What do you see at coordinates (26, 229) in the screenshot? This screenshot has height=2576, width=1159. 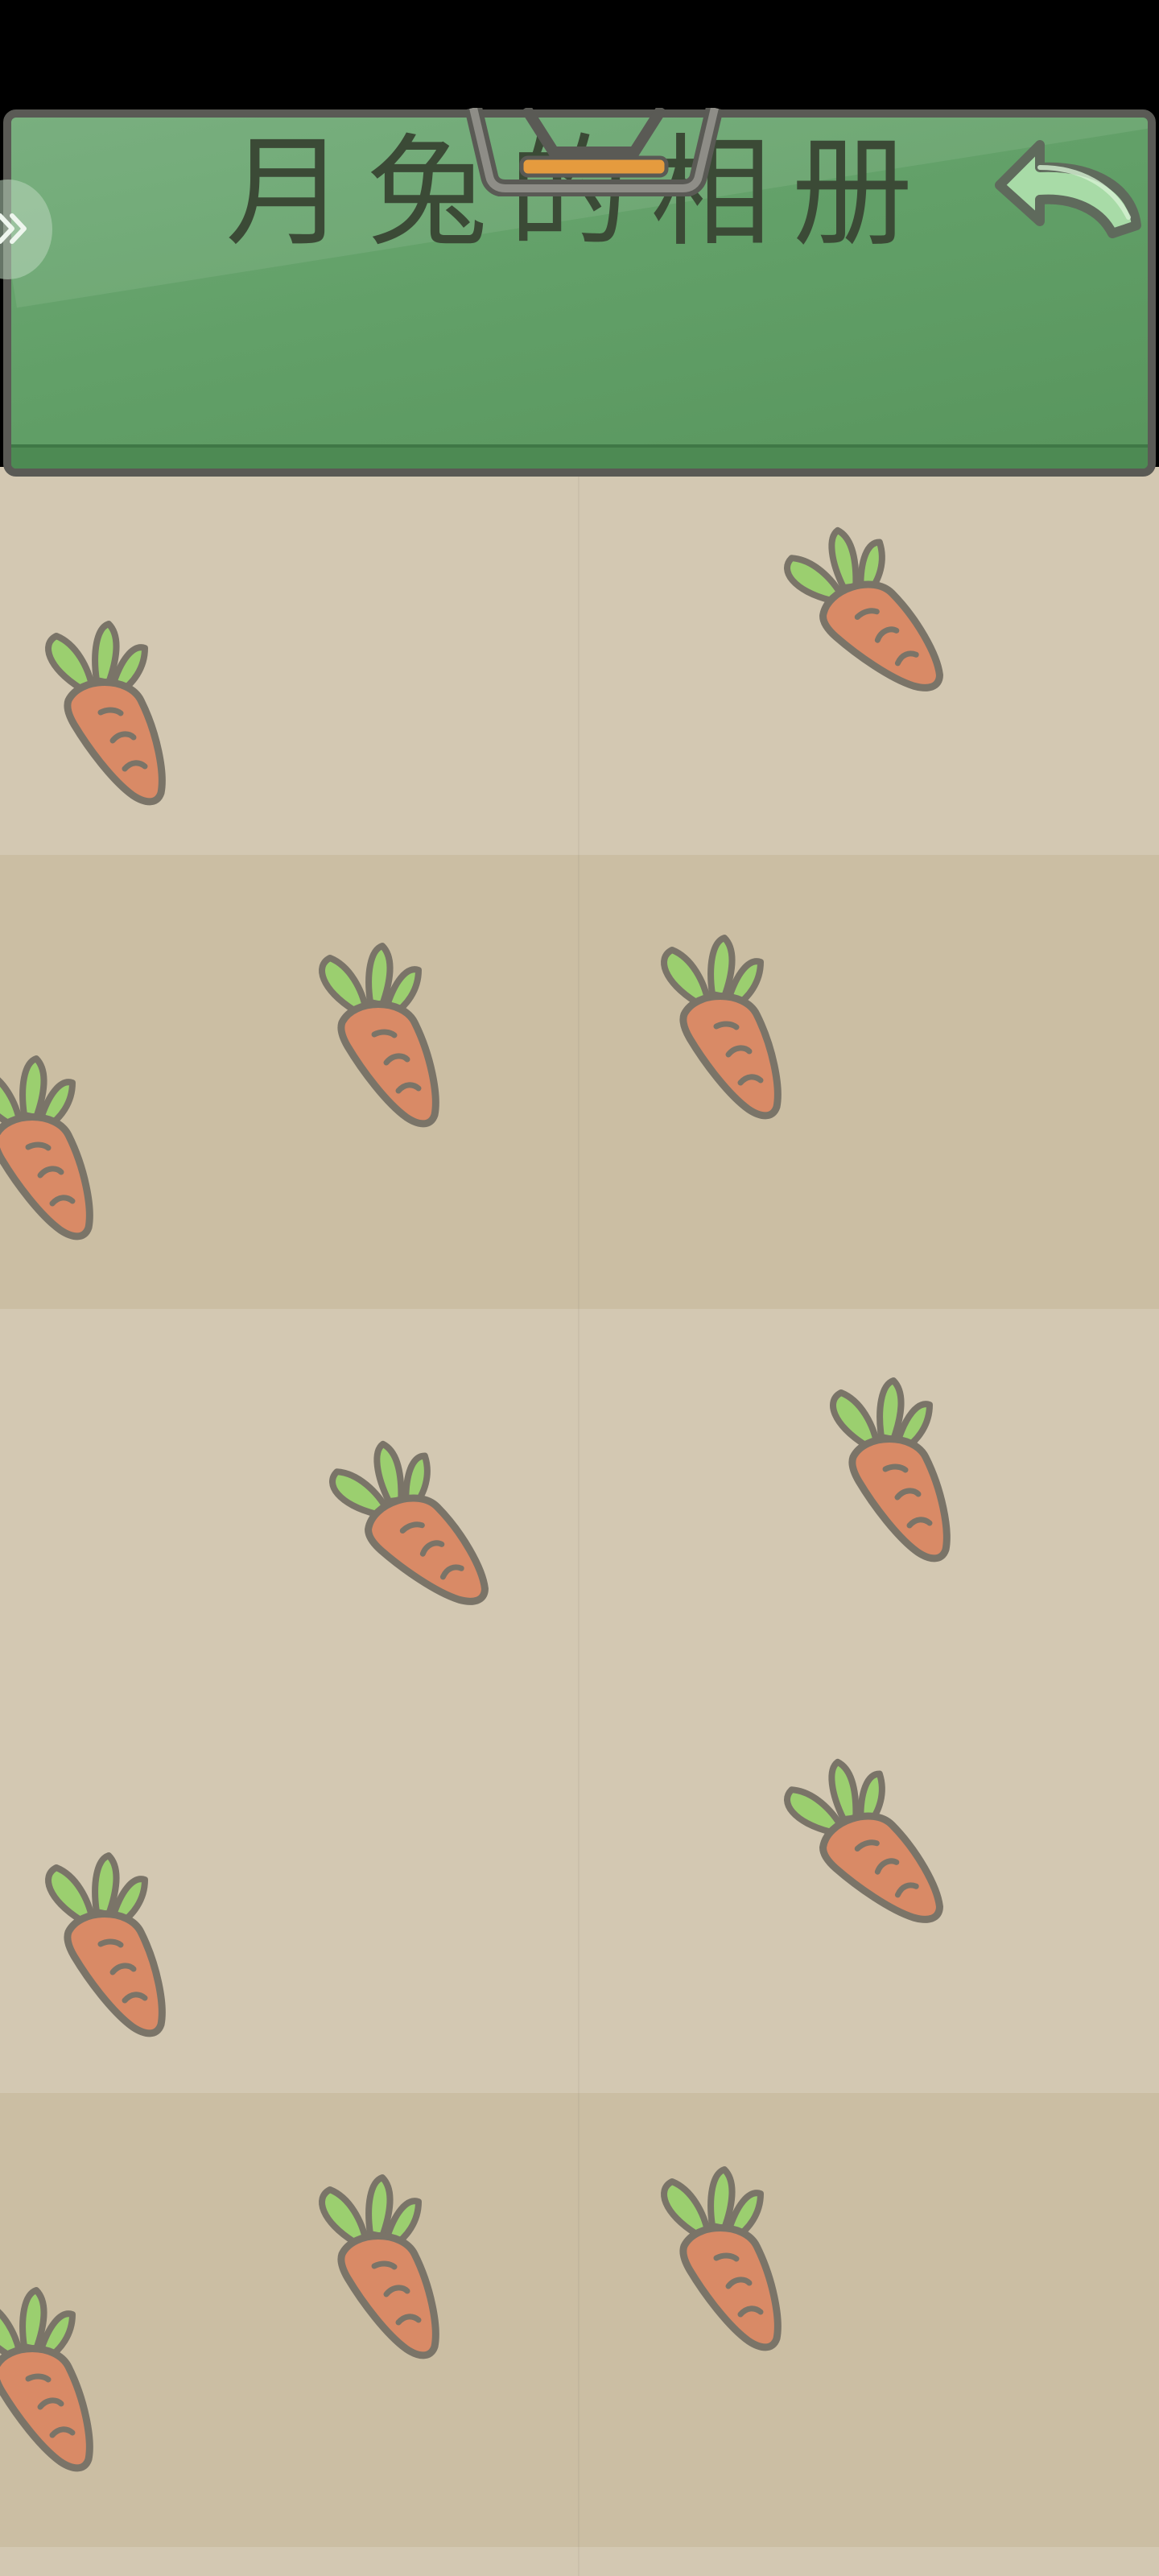 I see `side-tab-button` at bounding box center [26, 229].